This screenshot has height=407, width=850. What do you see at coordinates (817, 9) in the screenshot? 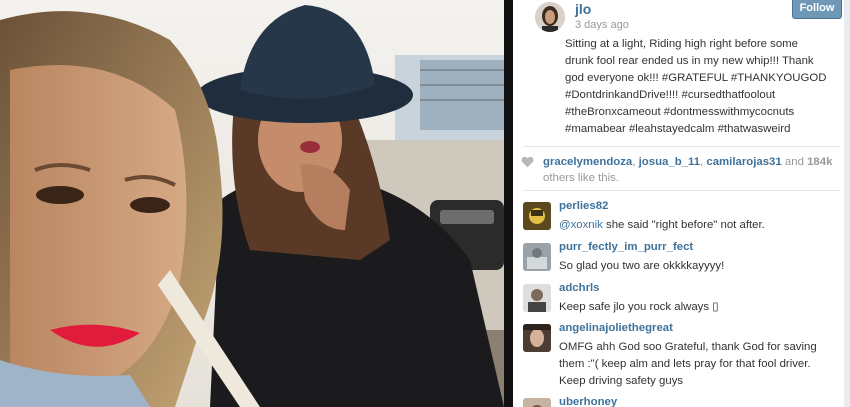
I see `follow-button: Follow` at bounding box center [817, 9].